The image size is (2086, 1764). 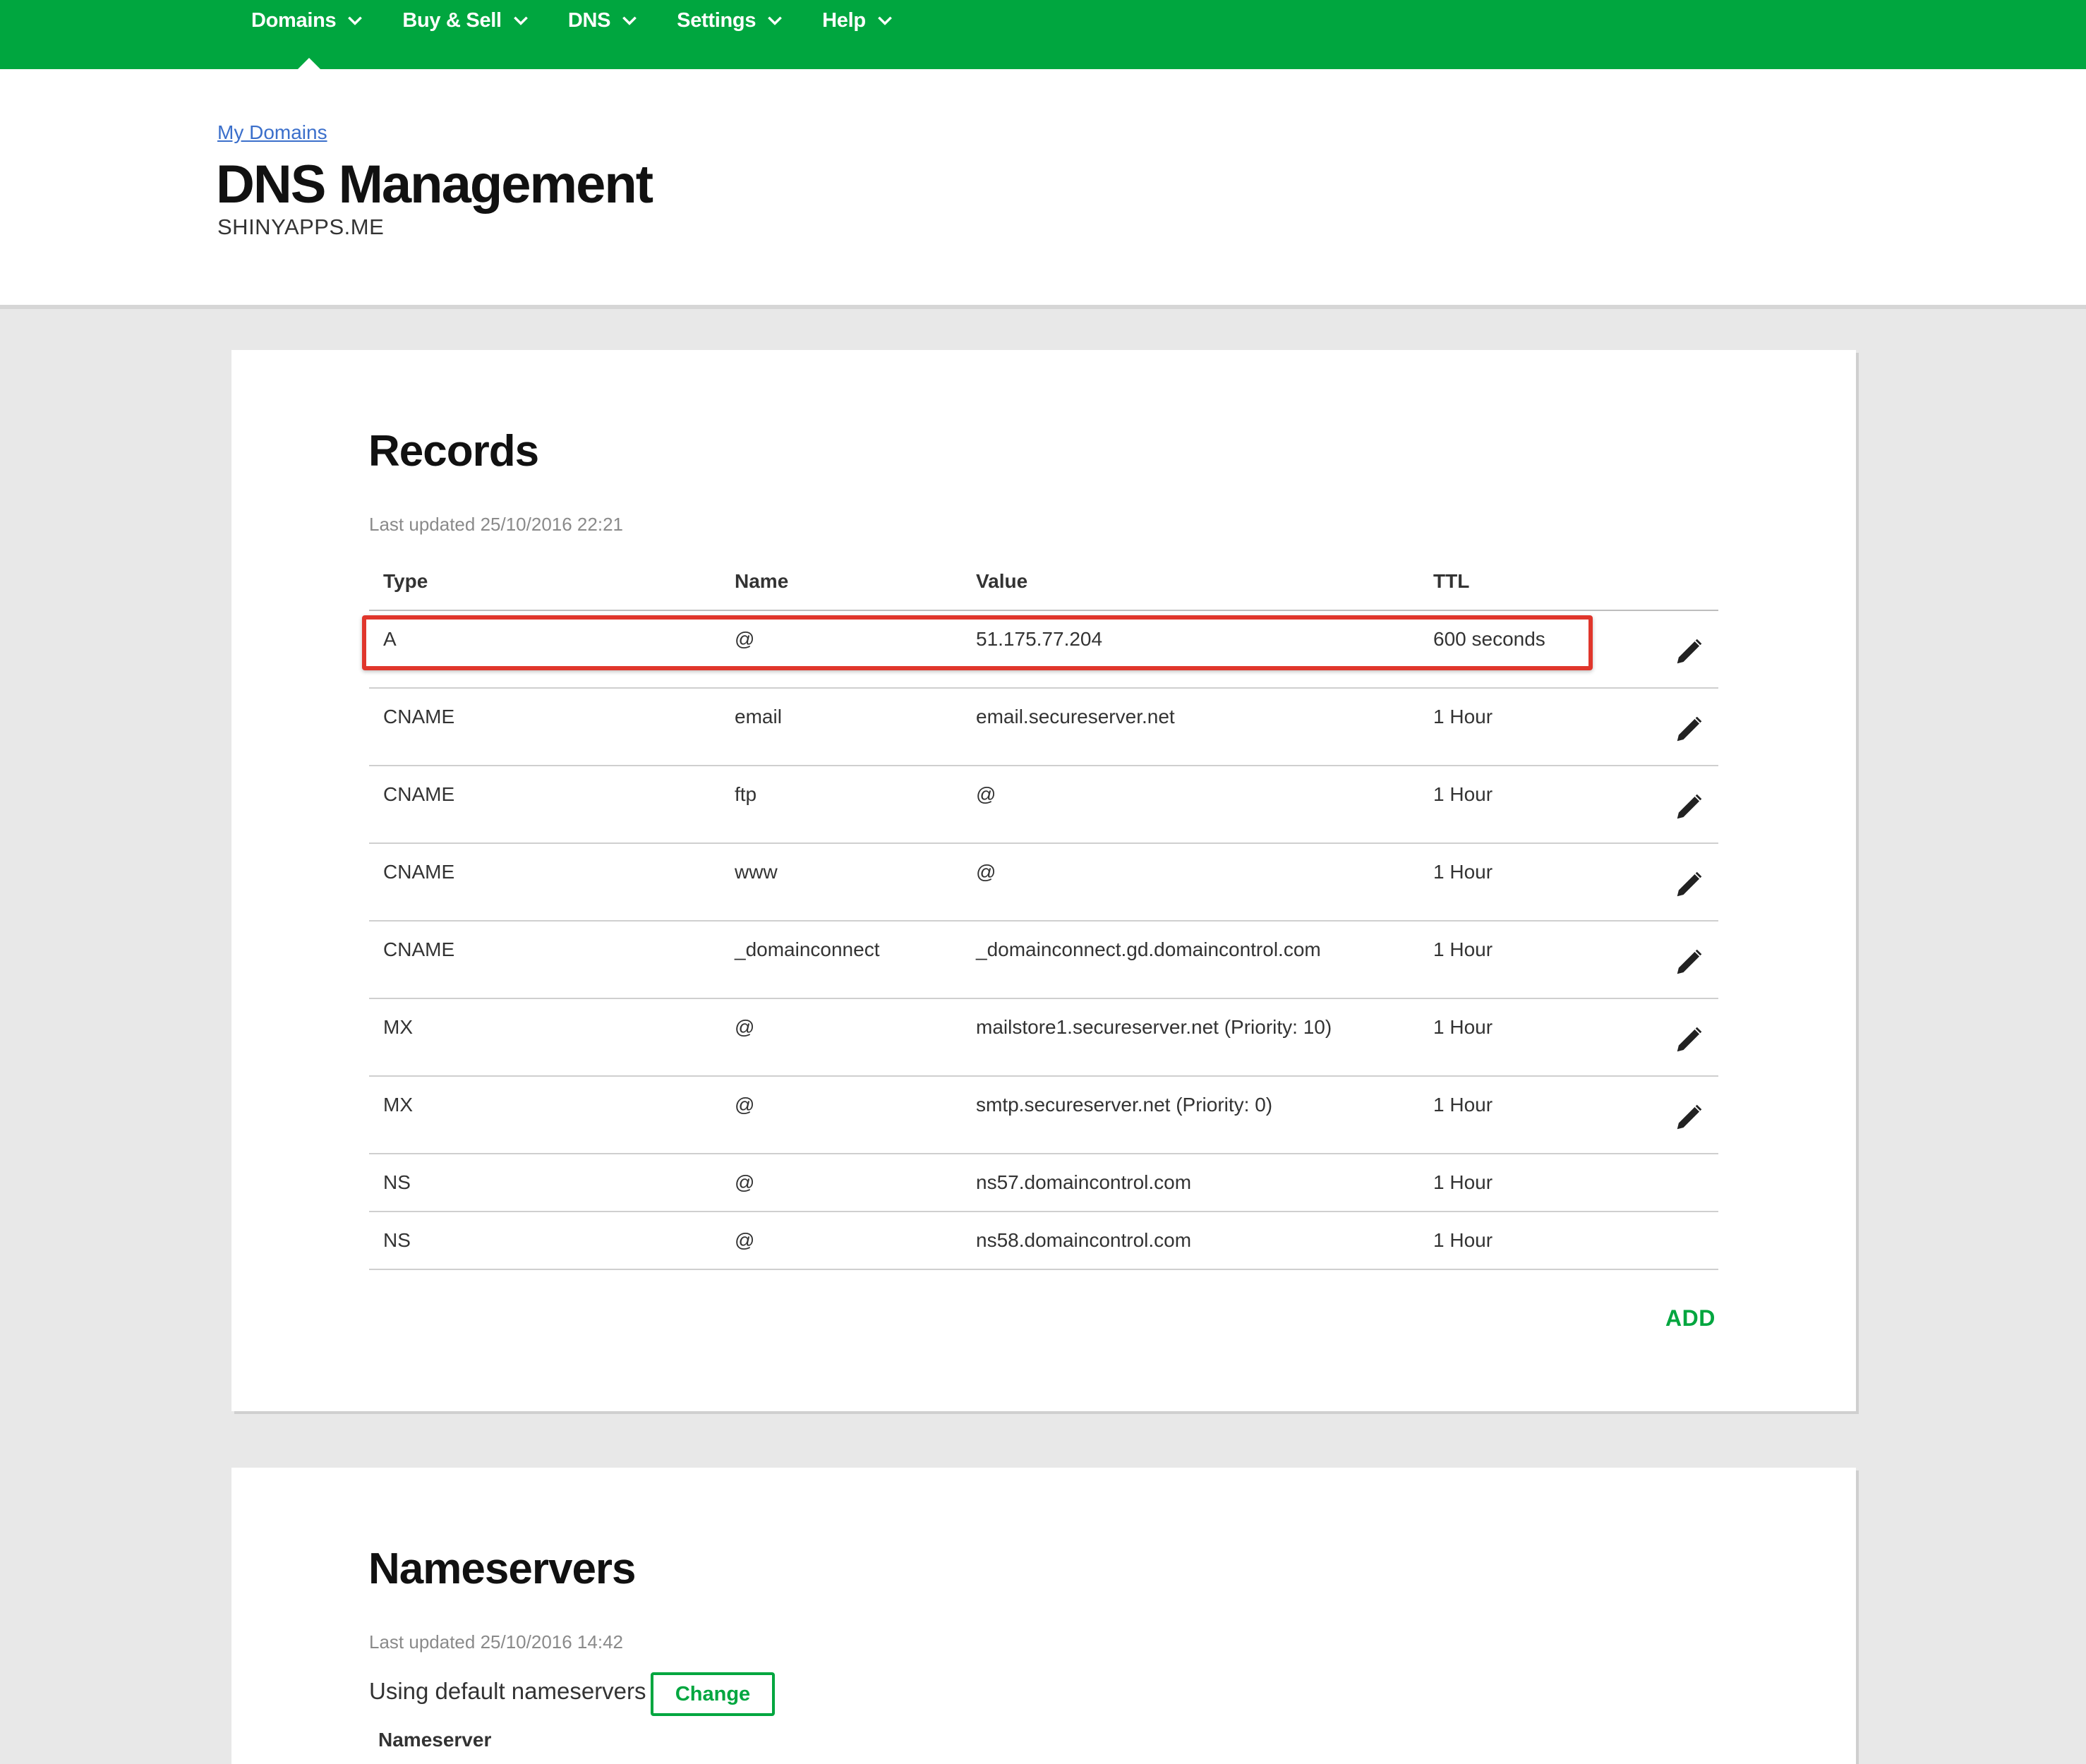 I want to click on nav-item-settings: Settings, so click(x=730, y=20).